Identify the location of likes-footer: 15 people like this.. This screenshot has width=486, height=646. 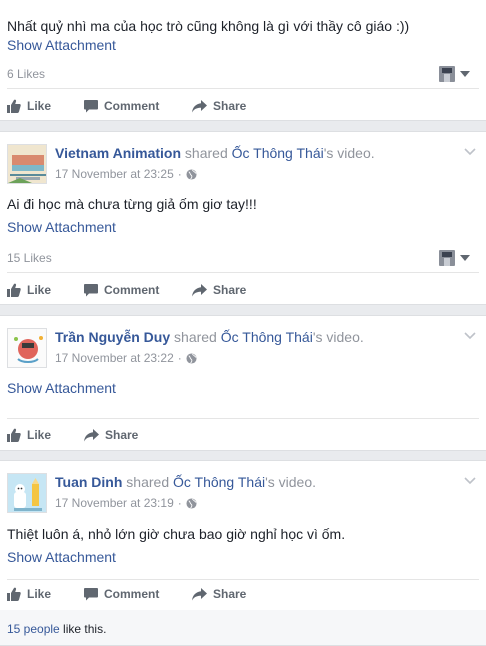
(243, 628).